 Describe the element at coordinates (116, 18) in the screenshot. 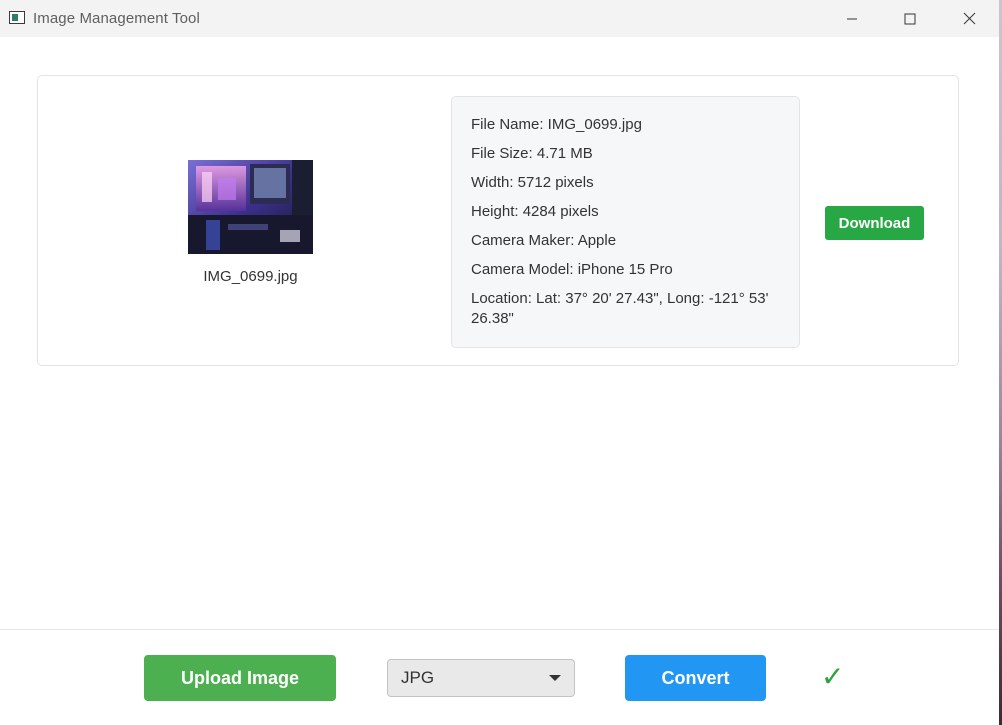

I see `window-title: Image Management Tool` at that location.